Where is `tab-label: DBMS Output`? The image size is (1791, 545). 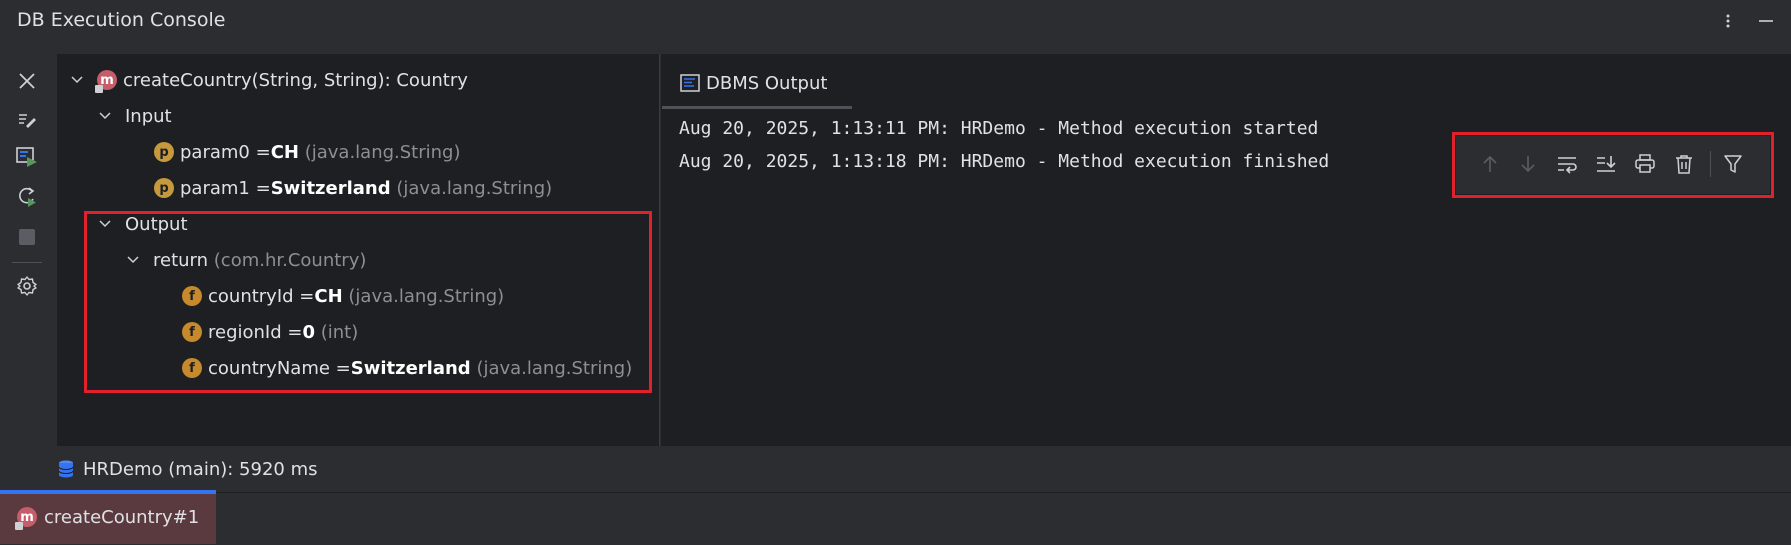
tab-label: DBMS Output is located at coordinates (767, 83).